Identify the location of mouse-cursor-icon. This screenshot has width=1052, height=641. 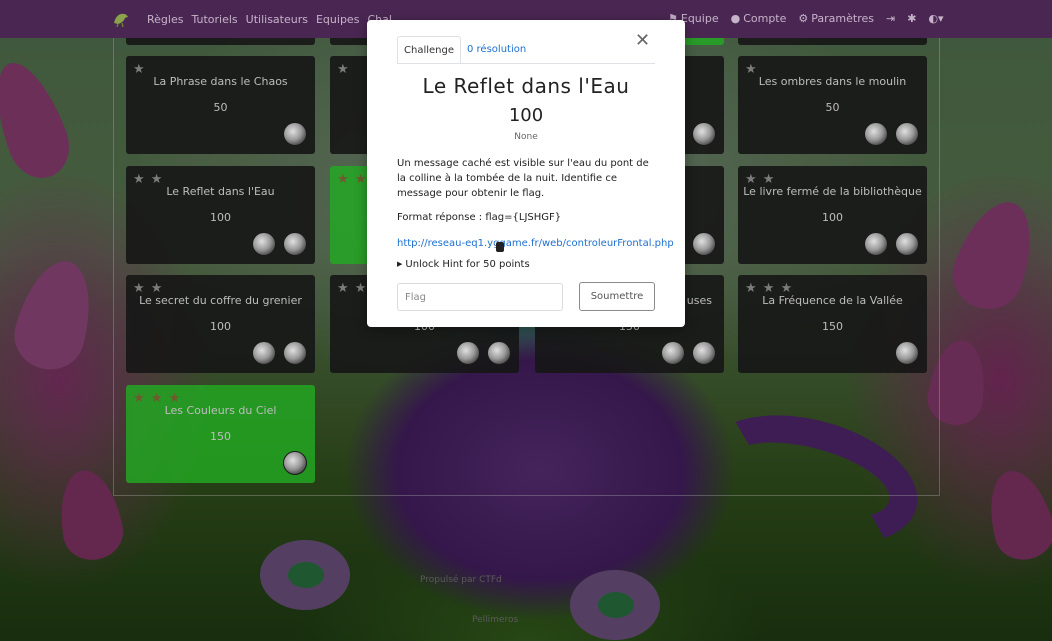
(500, 247).